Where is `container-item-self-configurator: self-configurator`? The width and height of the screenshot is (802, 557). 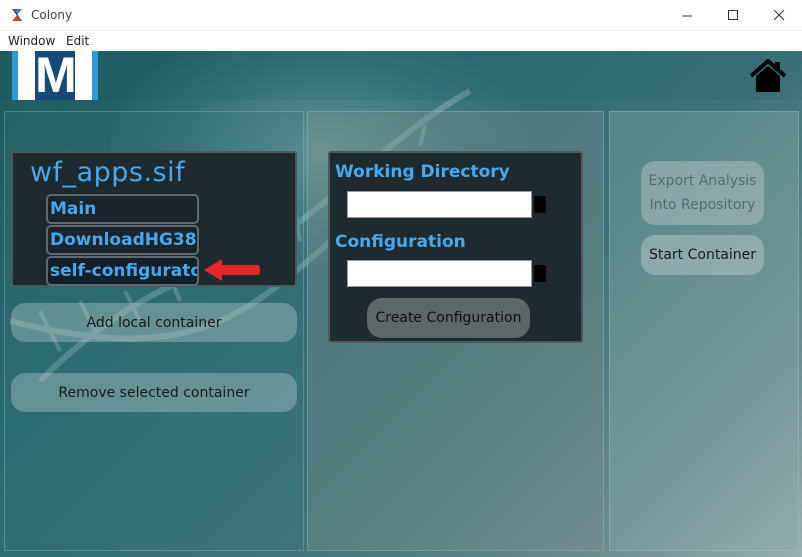 container-item-self-configurator: self-configurator is located at coordinates (122, 271).